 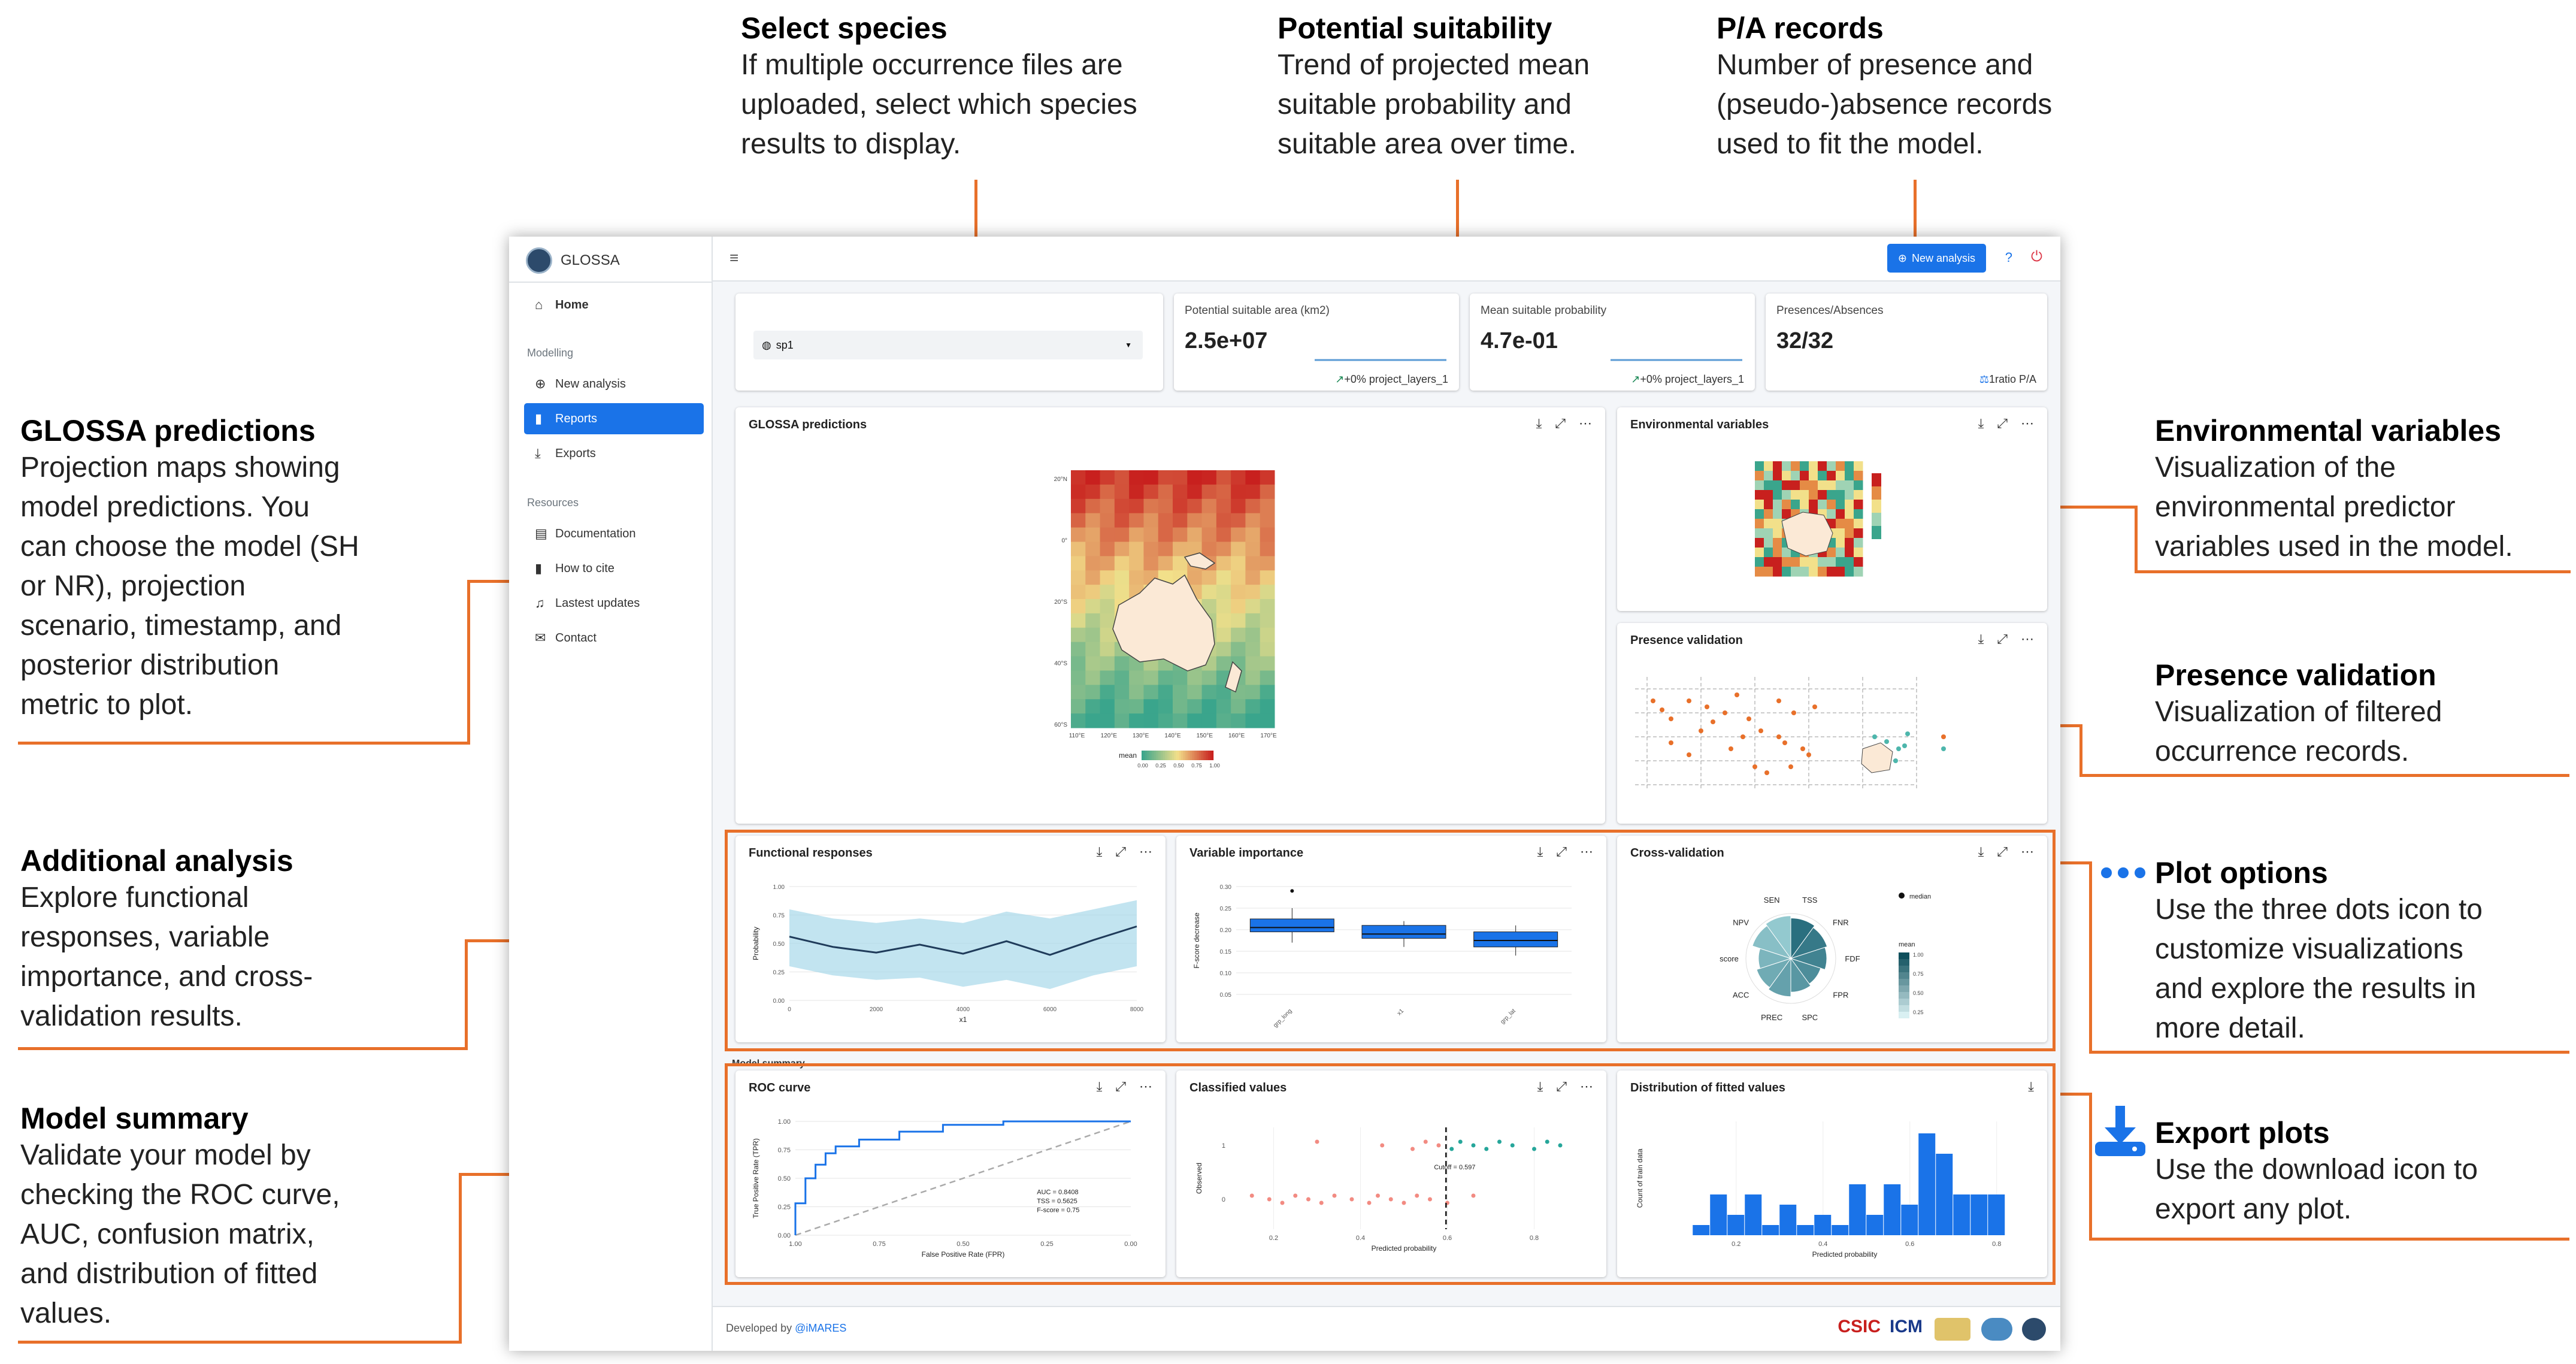 What do you see at coordinates (1943, 737) in the screenshot?
I see `legend-swatch-discarded` at bounding box center [1943, 737].